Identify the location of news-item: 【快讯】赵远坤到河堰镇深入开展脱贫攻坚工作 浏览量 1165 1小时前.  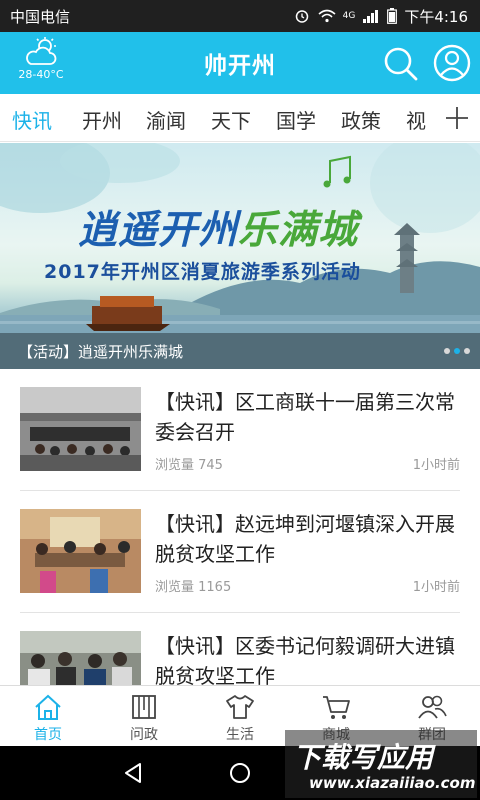
(240, 552).